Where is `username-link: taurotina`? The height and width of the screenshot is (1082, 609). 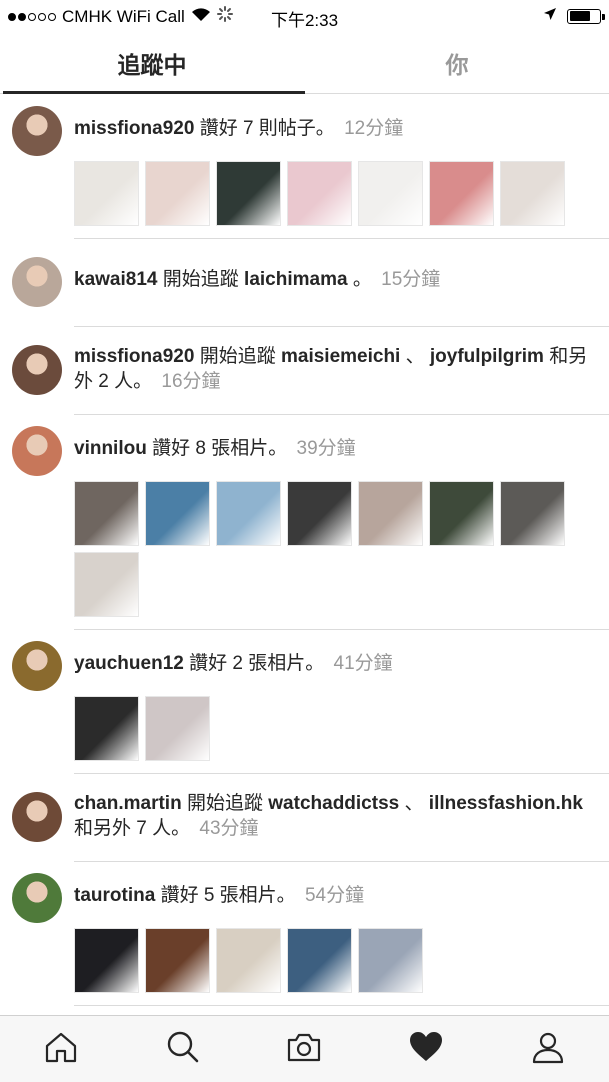 username-link: taurotina is located at coordinates (114, 895).